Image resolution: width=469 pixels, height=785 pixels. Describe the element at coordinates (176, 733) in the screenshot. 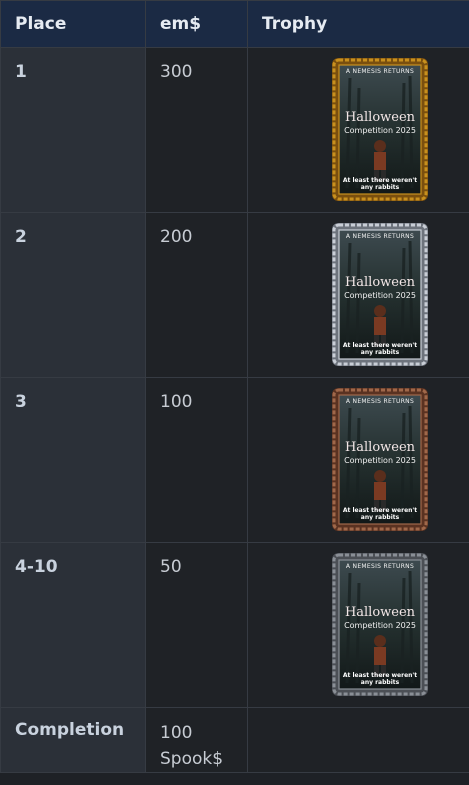

I see `ems-amount: 100` at that location.